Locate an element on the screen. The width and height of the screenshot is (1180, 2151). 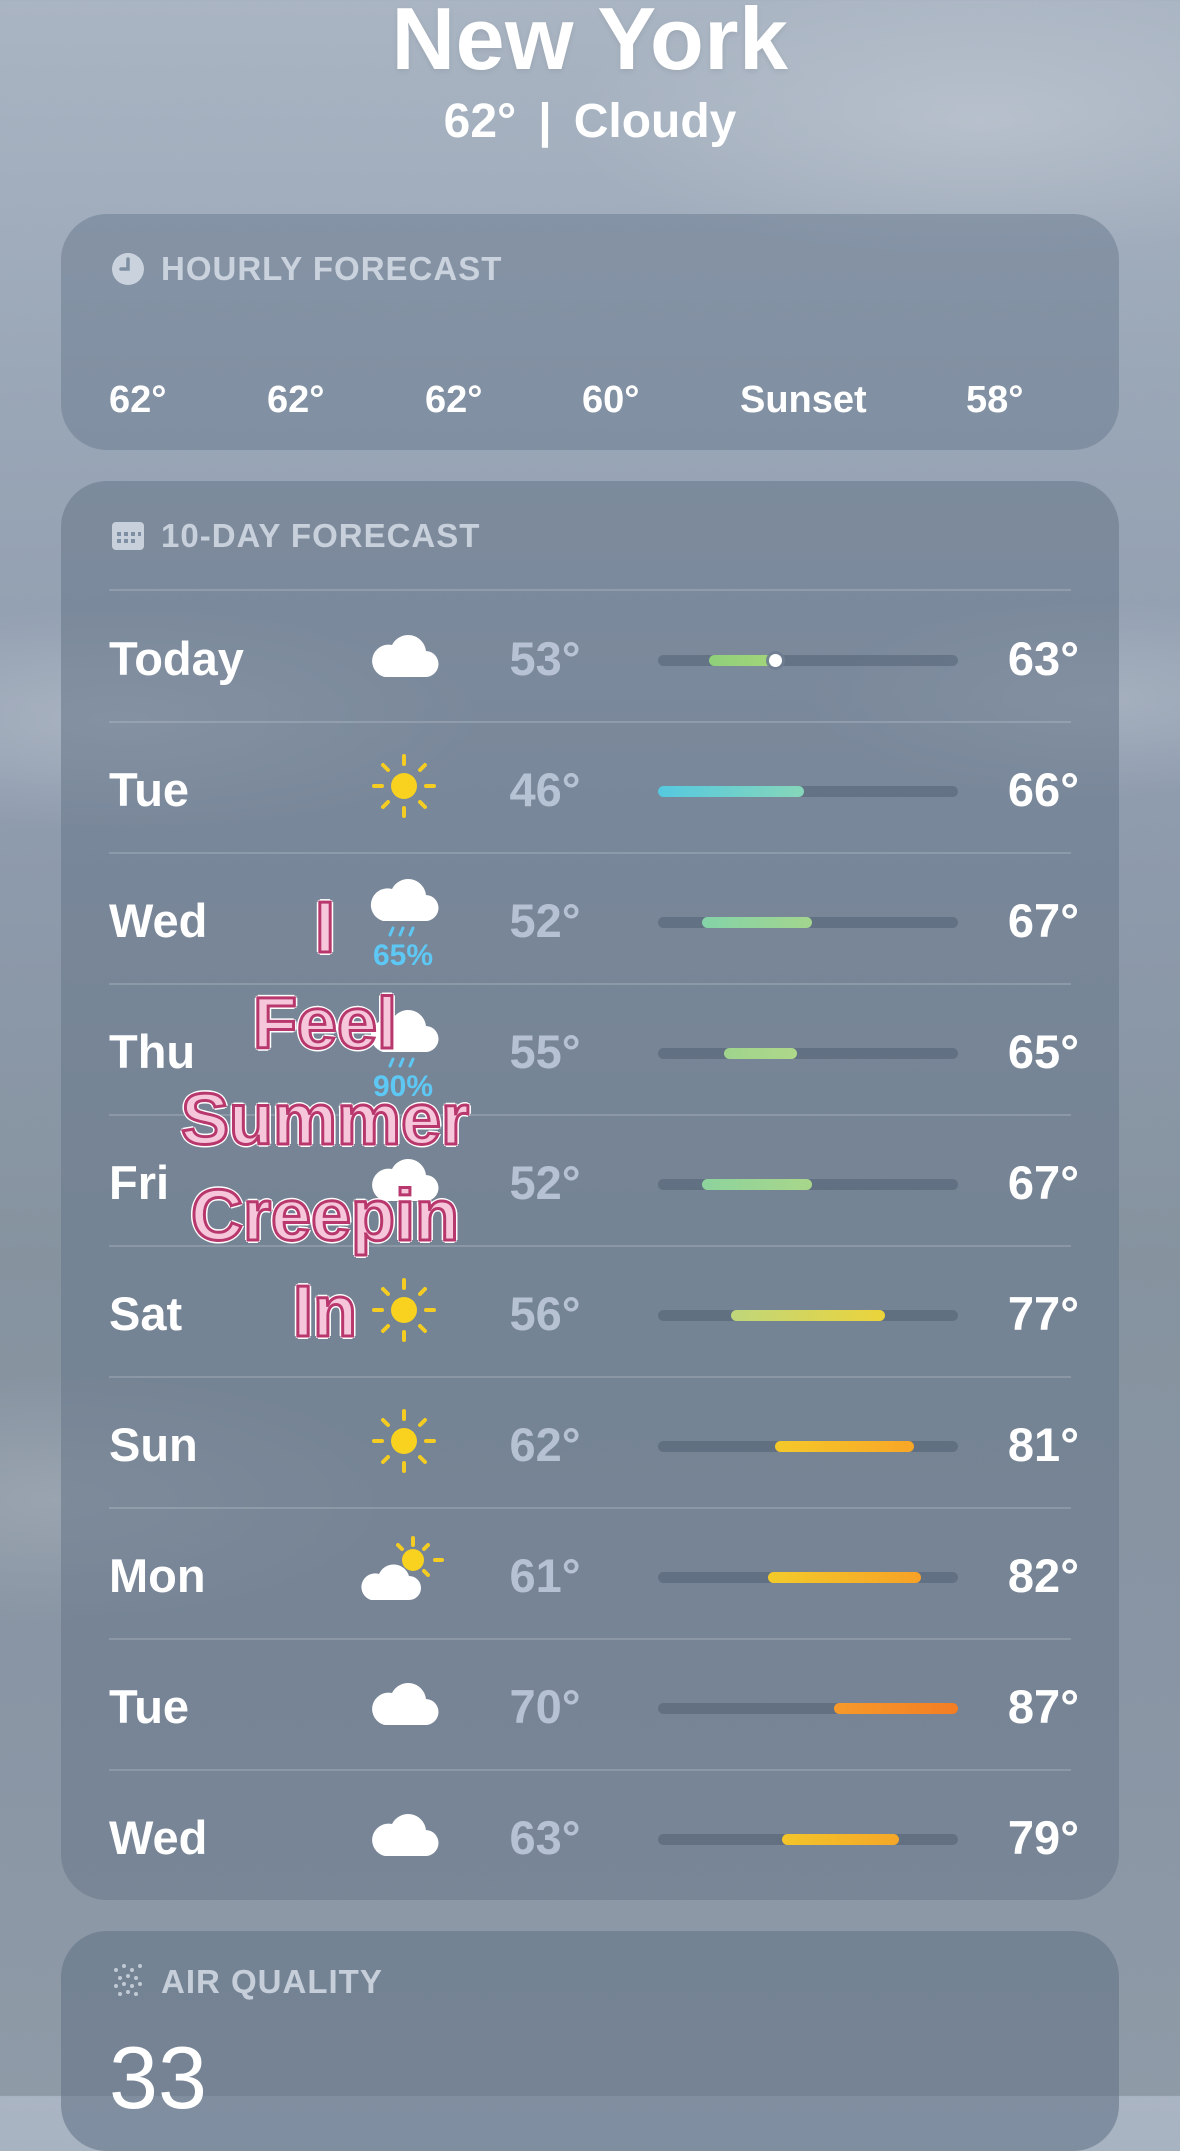
current-condition: Cloudy is located at coordinates (655, 121).